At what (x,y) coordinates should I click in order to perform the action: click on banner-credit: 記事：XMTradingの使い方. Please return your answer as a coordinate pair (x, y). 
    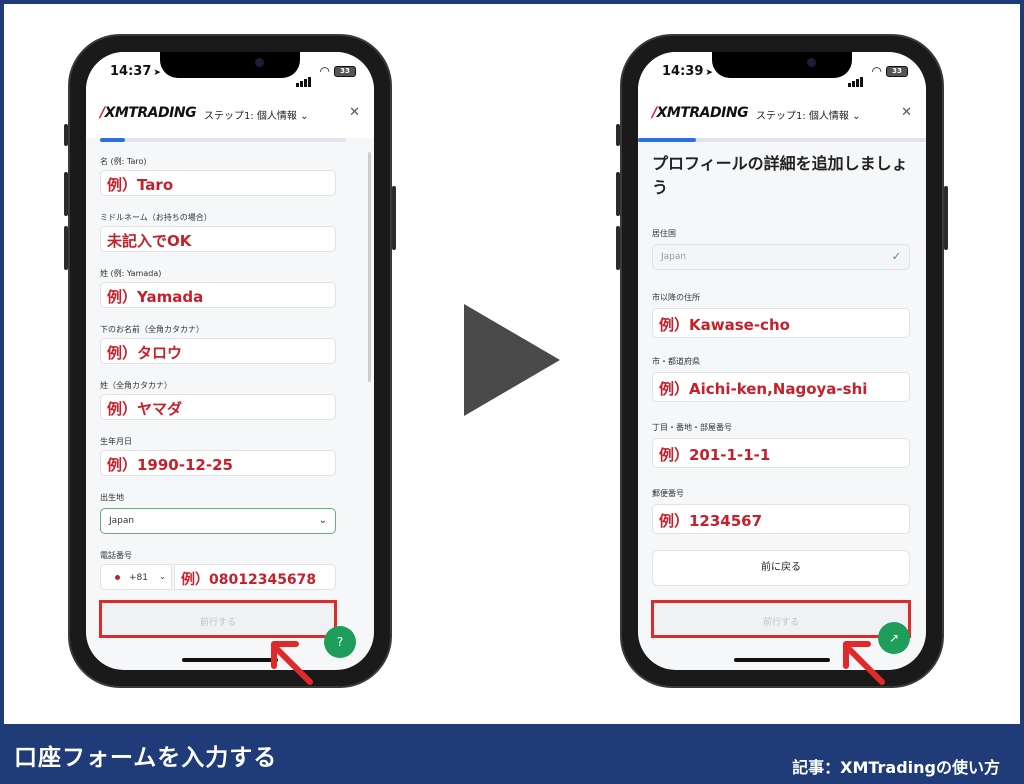
    Looking at the image, I should click on (896, 767).